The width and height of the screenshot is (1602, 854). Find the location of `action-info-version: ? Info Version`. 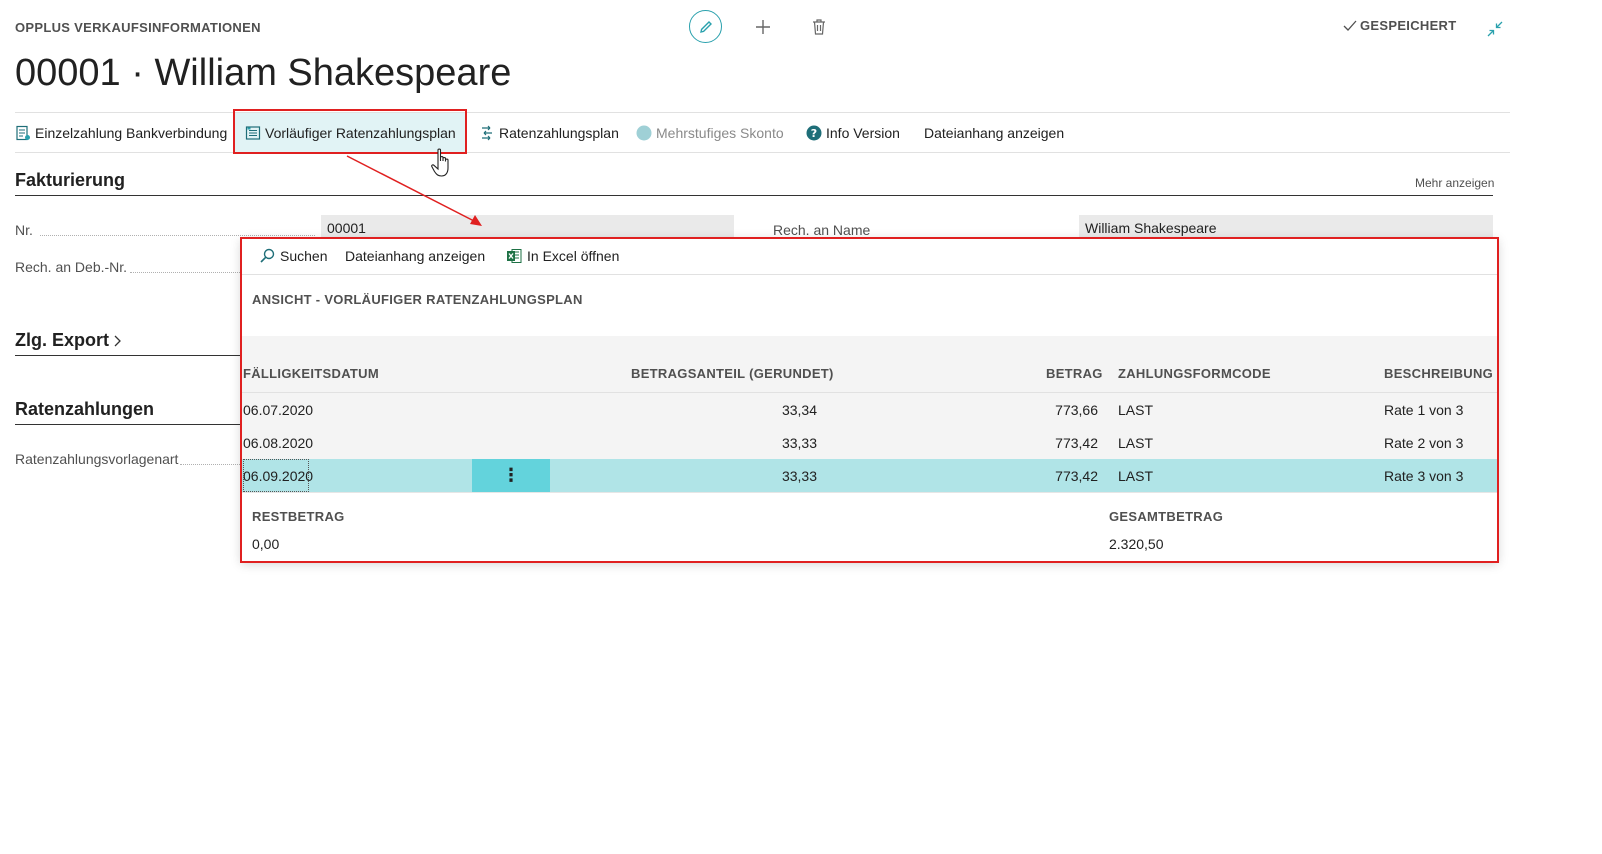

action-info-version: ? Info Version is located at coordinates (853, 132).